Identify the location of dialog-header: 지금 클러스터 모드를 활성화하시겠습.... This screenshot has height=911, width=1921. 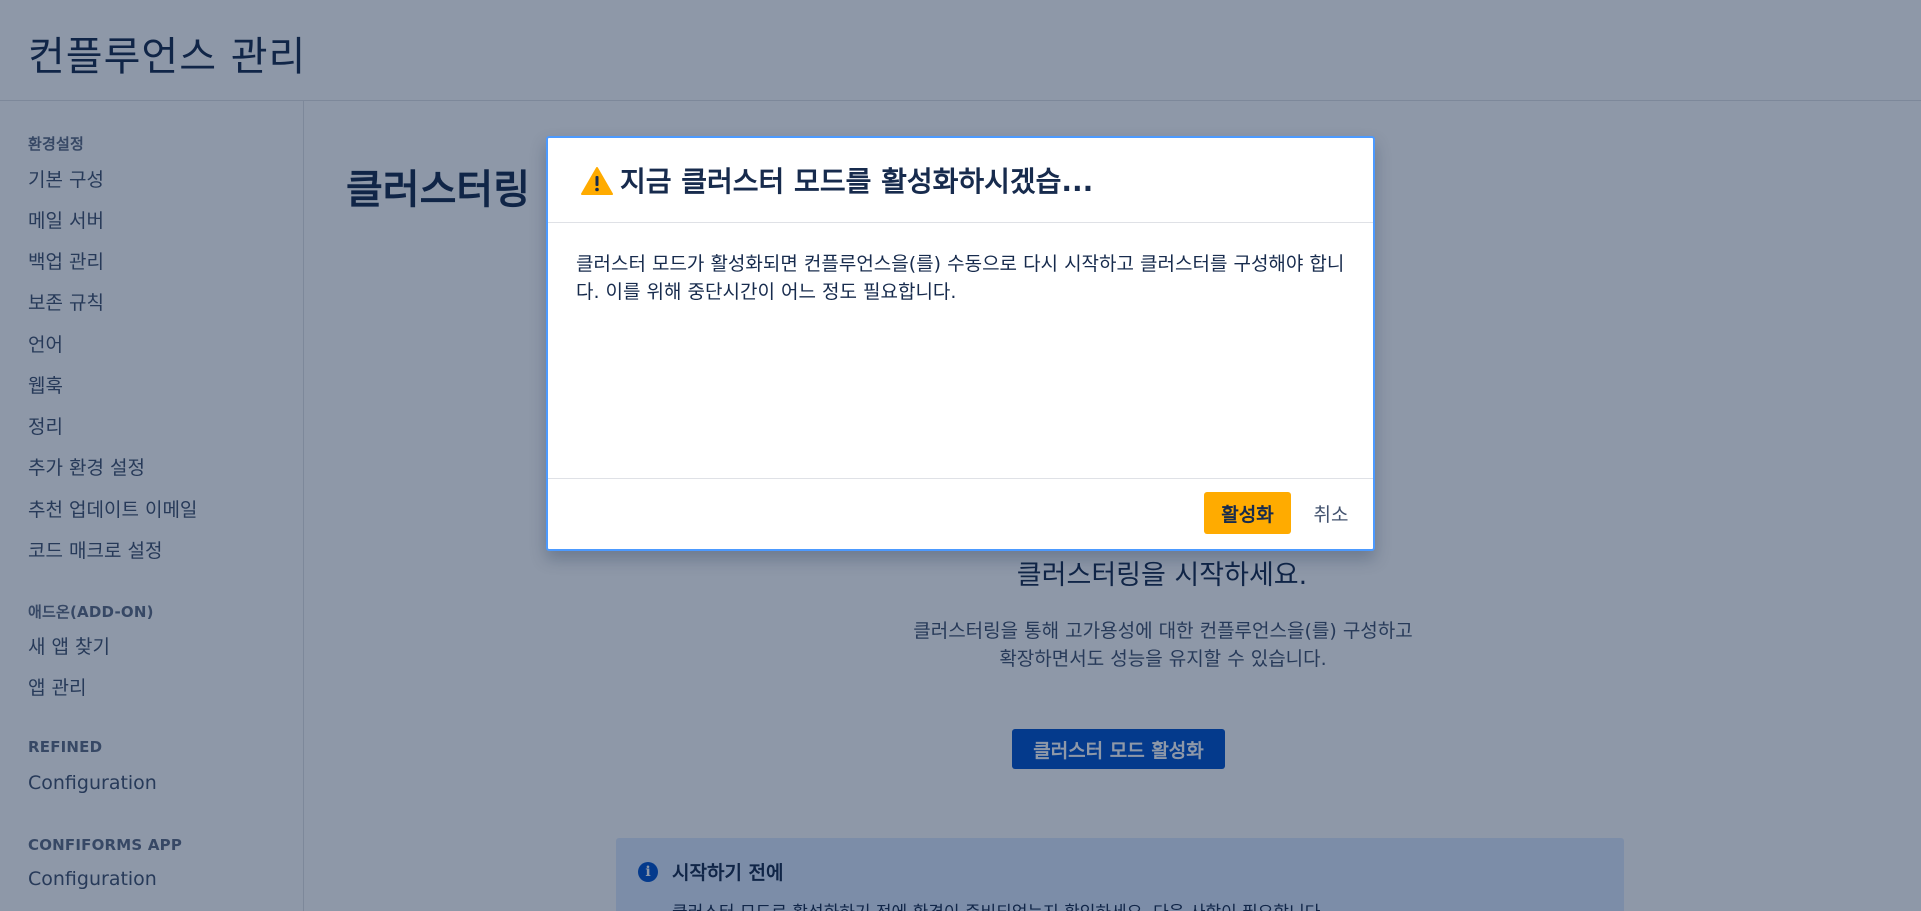
(960, 180).